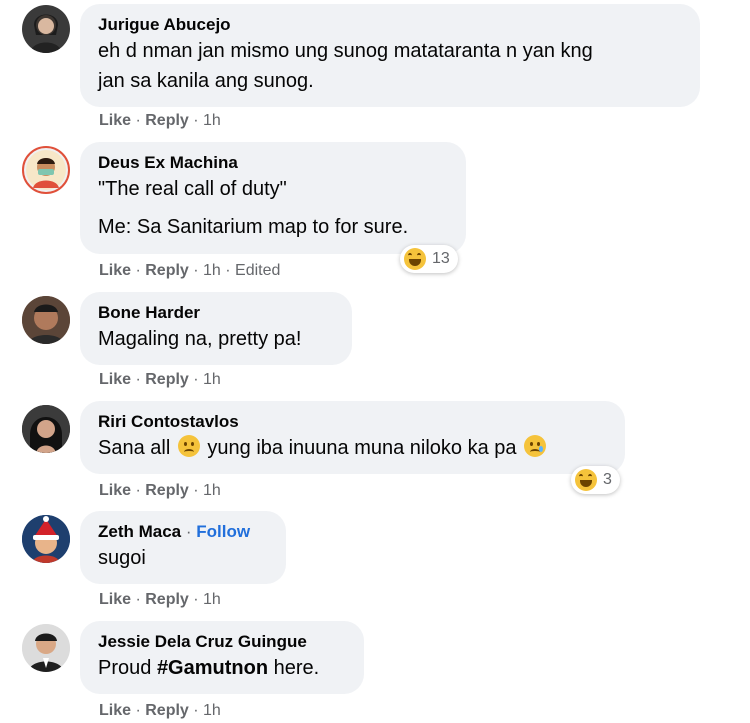 Image resolution: width=750 pixels, height=723 pixels. I want to click on comment-text-line: "The real call of duty", so click(192, 189).